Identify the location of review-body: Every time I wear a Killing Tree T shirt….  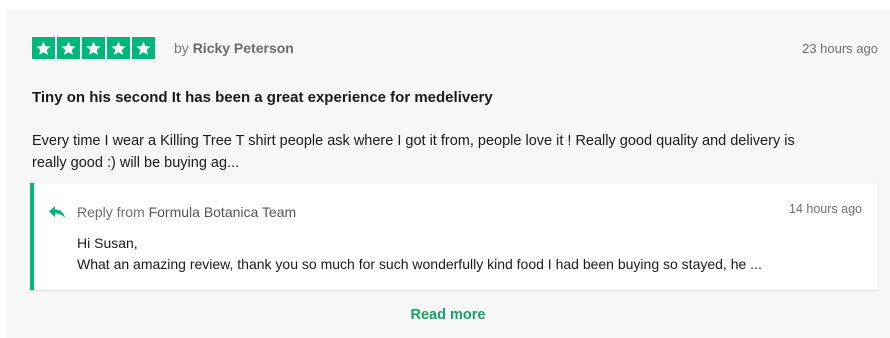
(447, 152).